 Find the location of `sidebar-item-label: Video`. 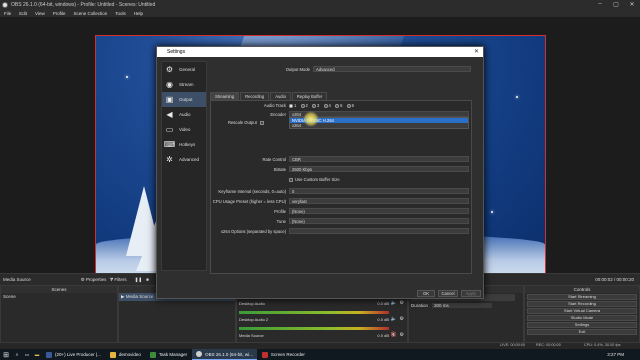

sidebar-item-label: Video is located at coordinates (185, 129).